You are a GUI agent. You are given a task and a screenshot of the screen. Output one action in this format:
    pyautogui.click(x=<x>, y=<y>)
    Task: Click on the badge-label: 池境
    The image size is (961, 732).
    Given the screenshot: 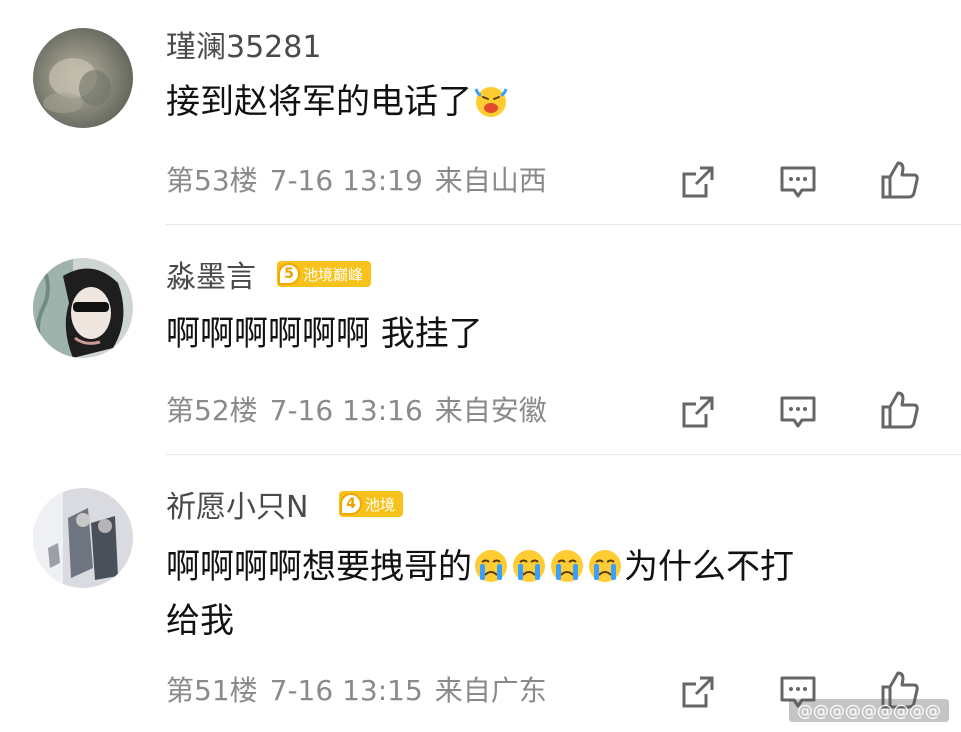 What is the action you would take?
    pyautogui.click(x=380, y=504)
    